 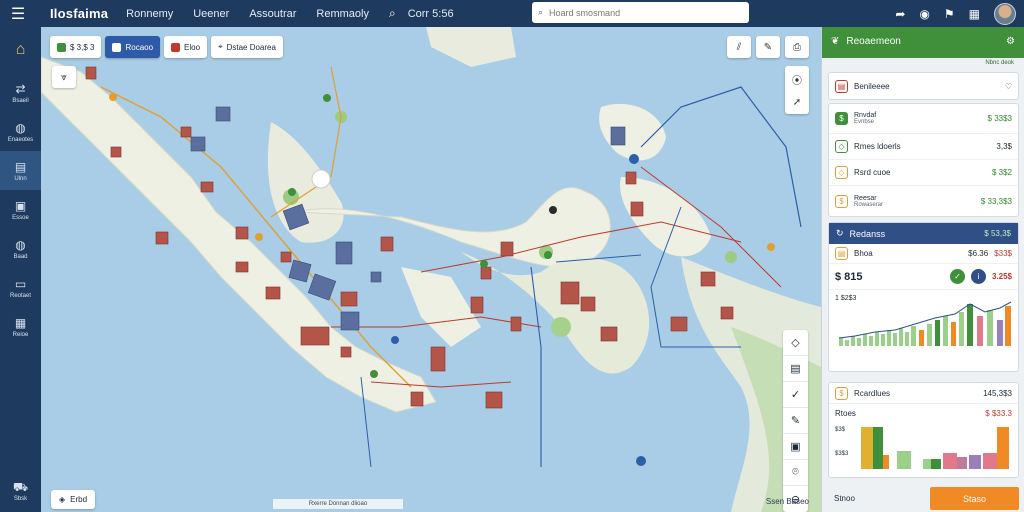 What do you see at coordinates (923, 201) in the screenshot?
I see `stat-row-4: $ Reesar Rowaserar $ 33,3$3` at bounding box center [923, 201].